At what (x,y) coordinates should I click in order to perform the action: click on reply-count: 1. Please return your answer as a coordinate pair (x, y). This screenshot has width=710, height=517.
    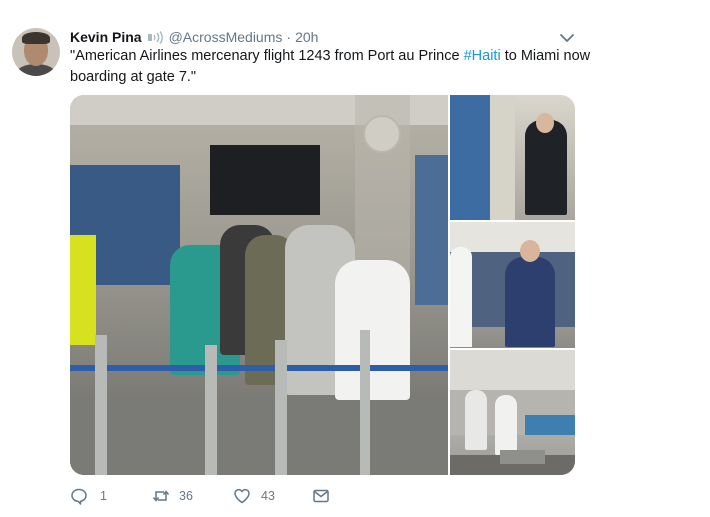
    Looking at the image, I should click on (103, 496).